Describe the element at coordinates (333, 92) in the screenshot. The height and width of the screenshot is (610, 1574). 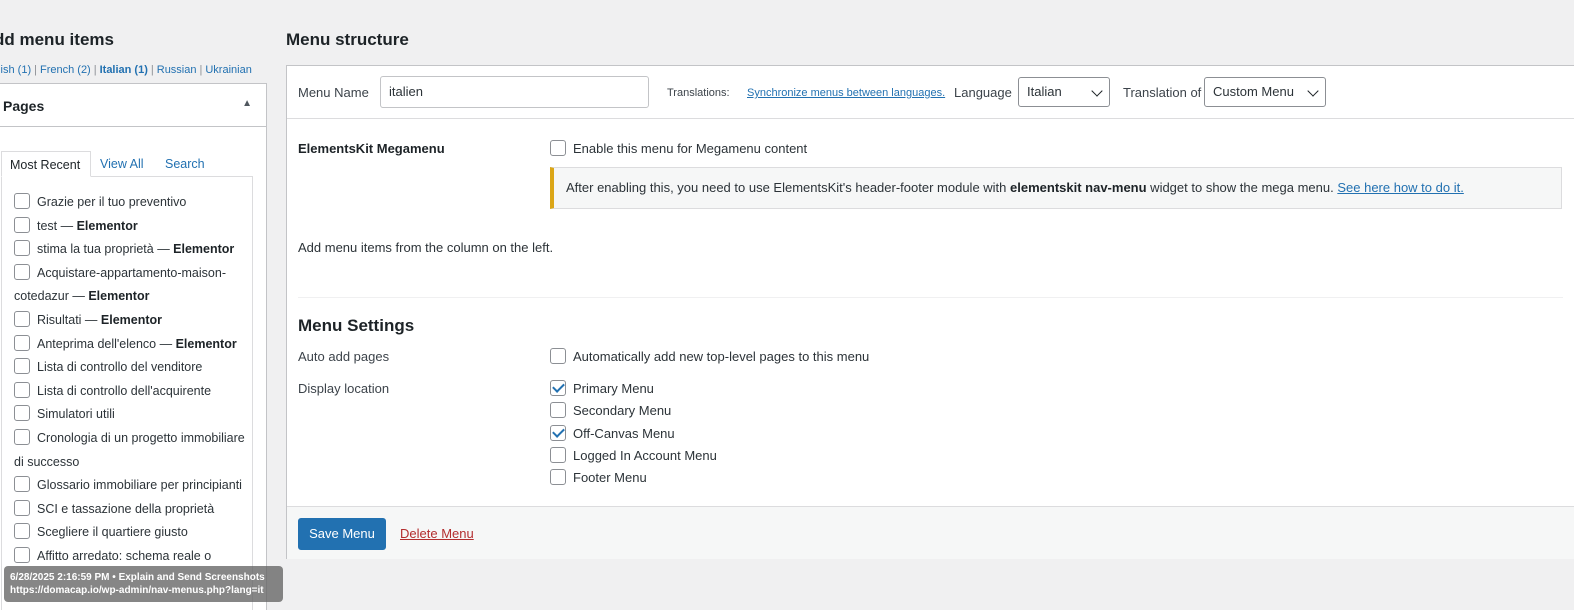
I see `menu-name-label: Menu Name` at that location.